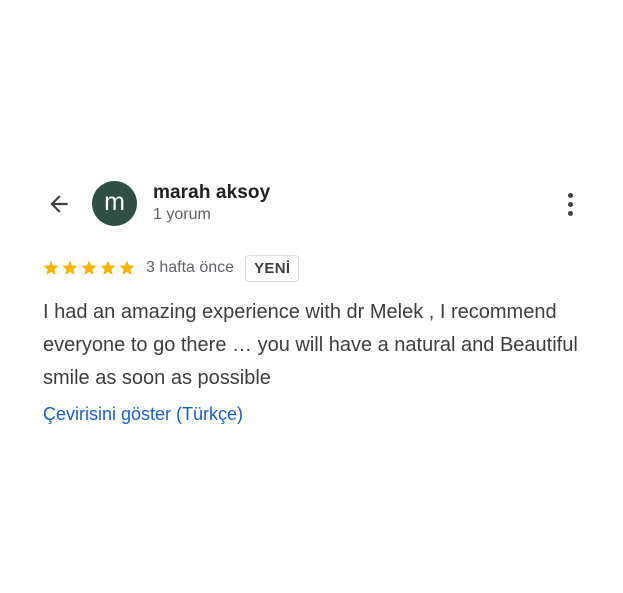 The image size is (623, 593). I want to click on rating-row: 3 hafta önce YENİ, so click(171, 268).